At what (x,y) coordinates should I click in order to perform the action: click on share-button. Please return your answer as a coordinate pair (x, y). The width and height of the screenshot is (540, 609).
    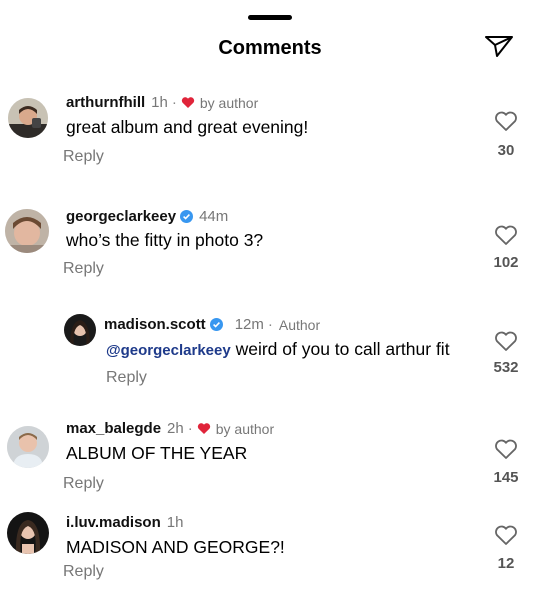
    Looking at the image, I should click on (499, 45).